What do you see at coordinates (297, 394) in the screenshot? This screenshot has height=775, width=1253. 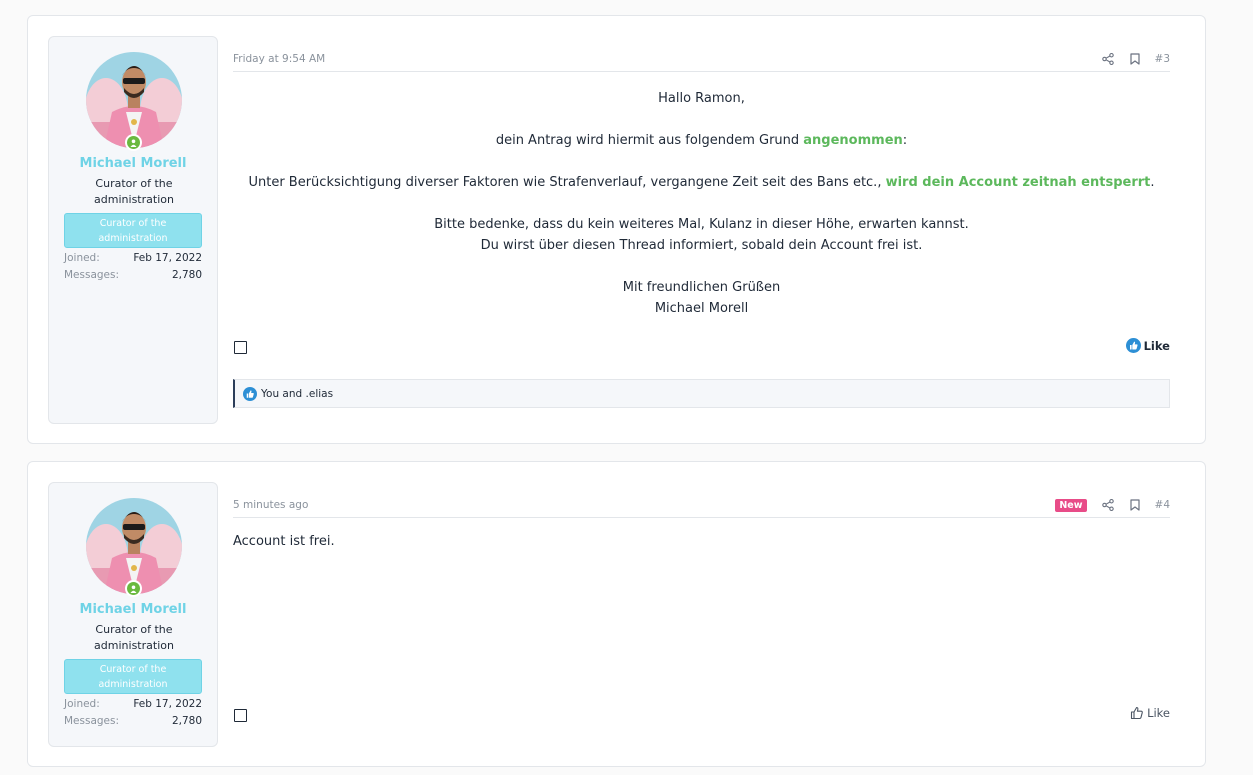 I see `reactions-text: You and .elias` at bounding box center [297, 394].